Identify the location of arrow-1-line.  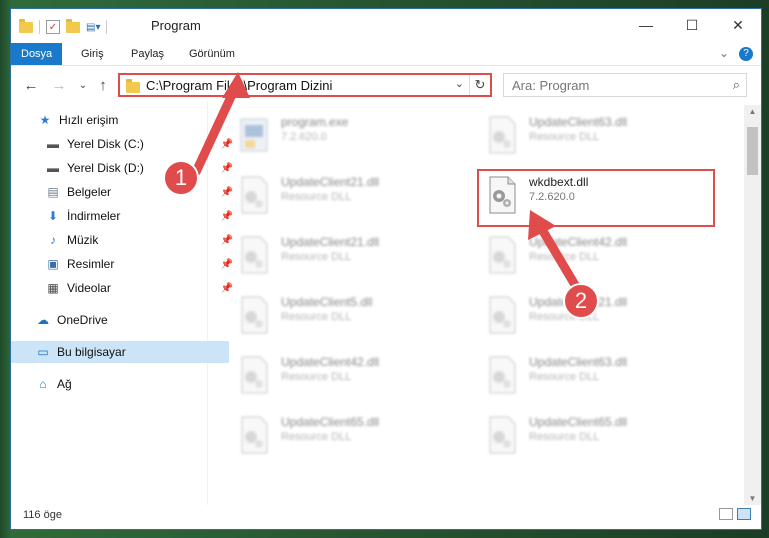
(216, 129).